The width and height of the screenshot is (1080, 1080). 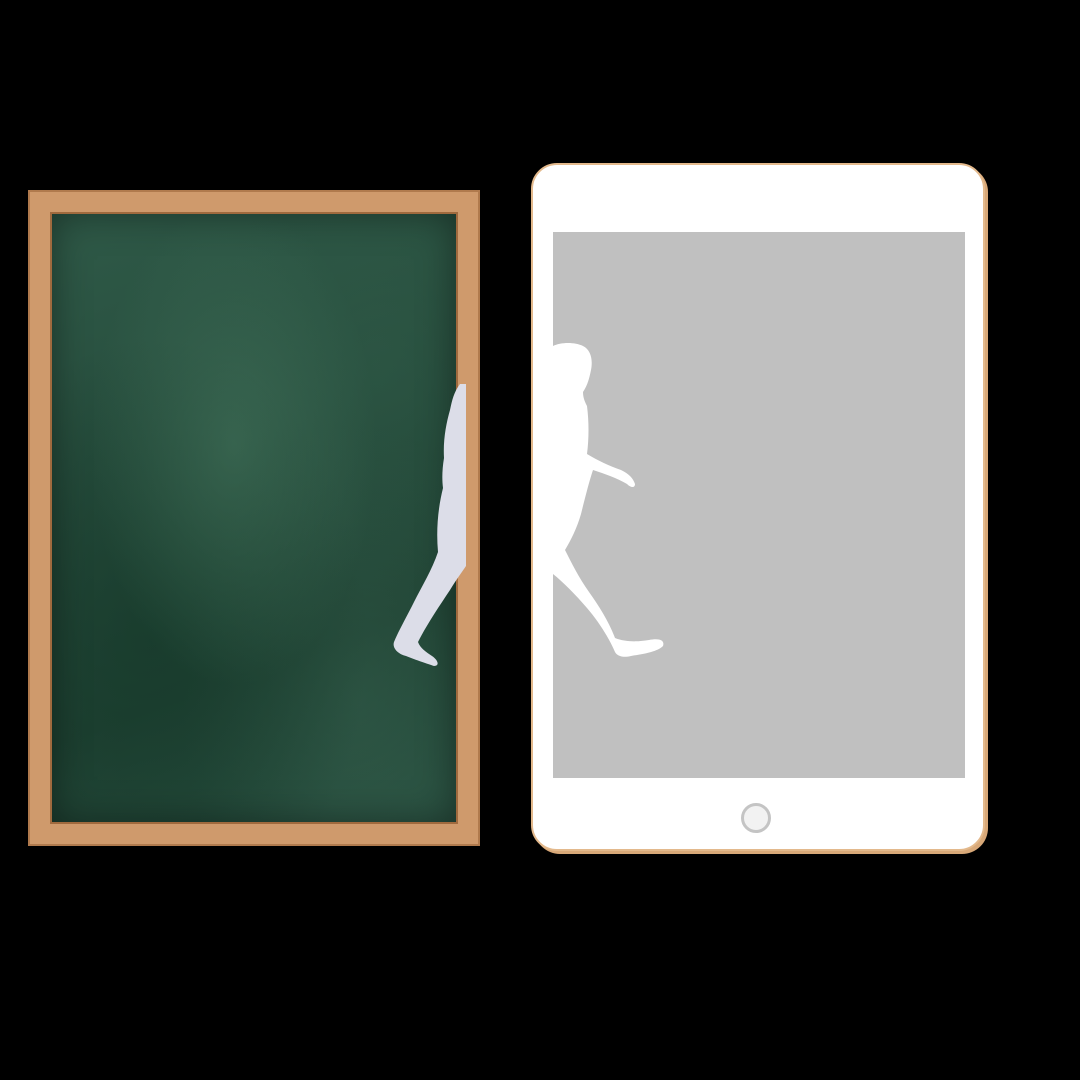 I want to click on home-button, so click(x=756, y=818).